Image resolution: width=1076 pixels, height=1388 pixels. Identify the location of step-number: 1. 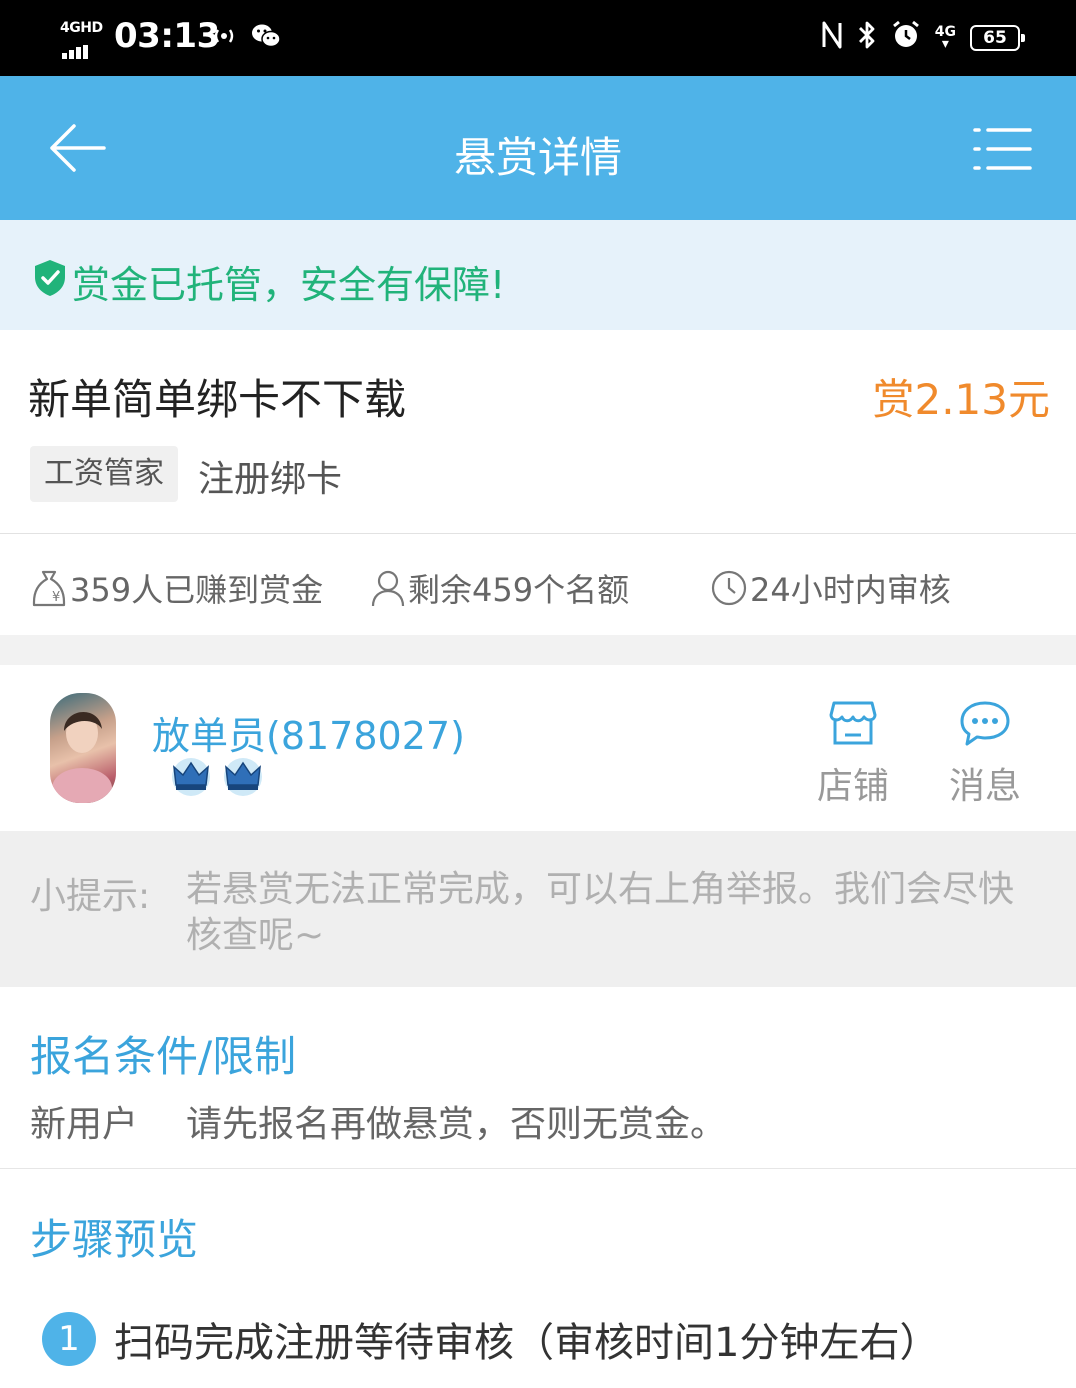
(69, 1339).